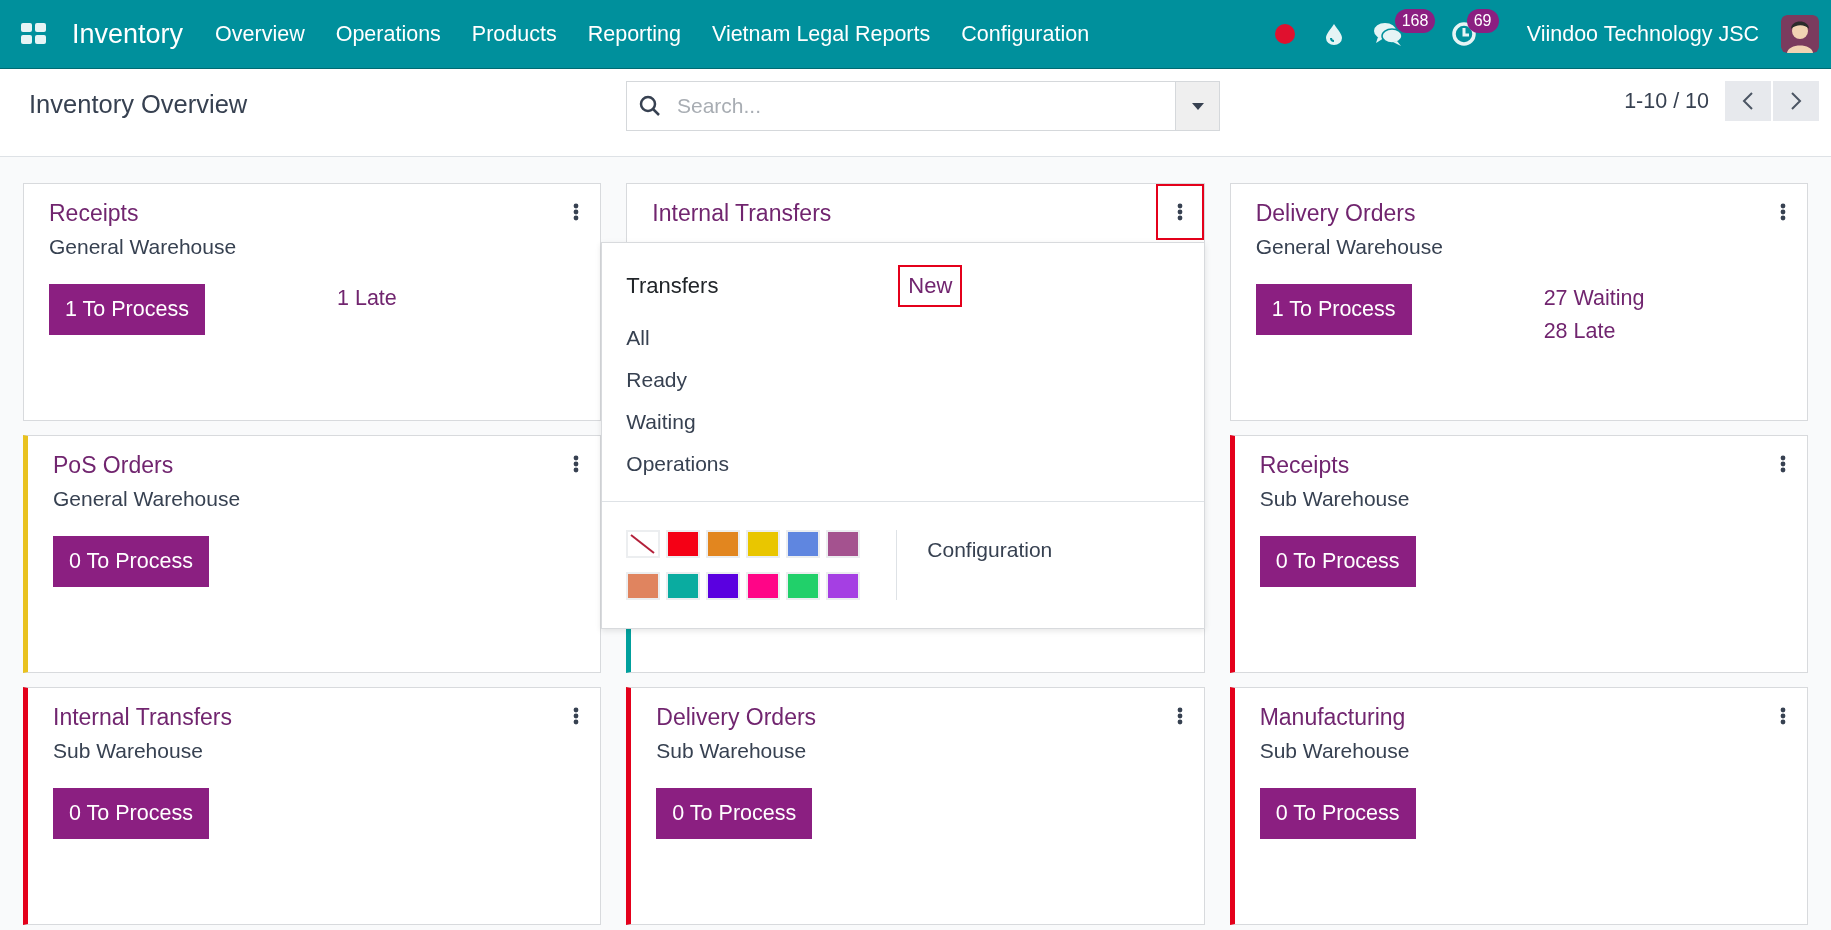 The width and height of the screenshot is (1831, 930). I want to click on status-link: 1 Late, so click(367, 298).